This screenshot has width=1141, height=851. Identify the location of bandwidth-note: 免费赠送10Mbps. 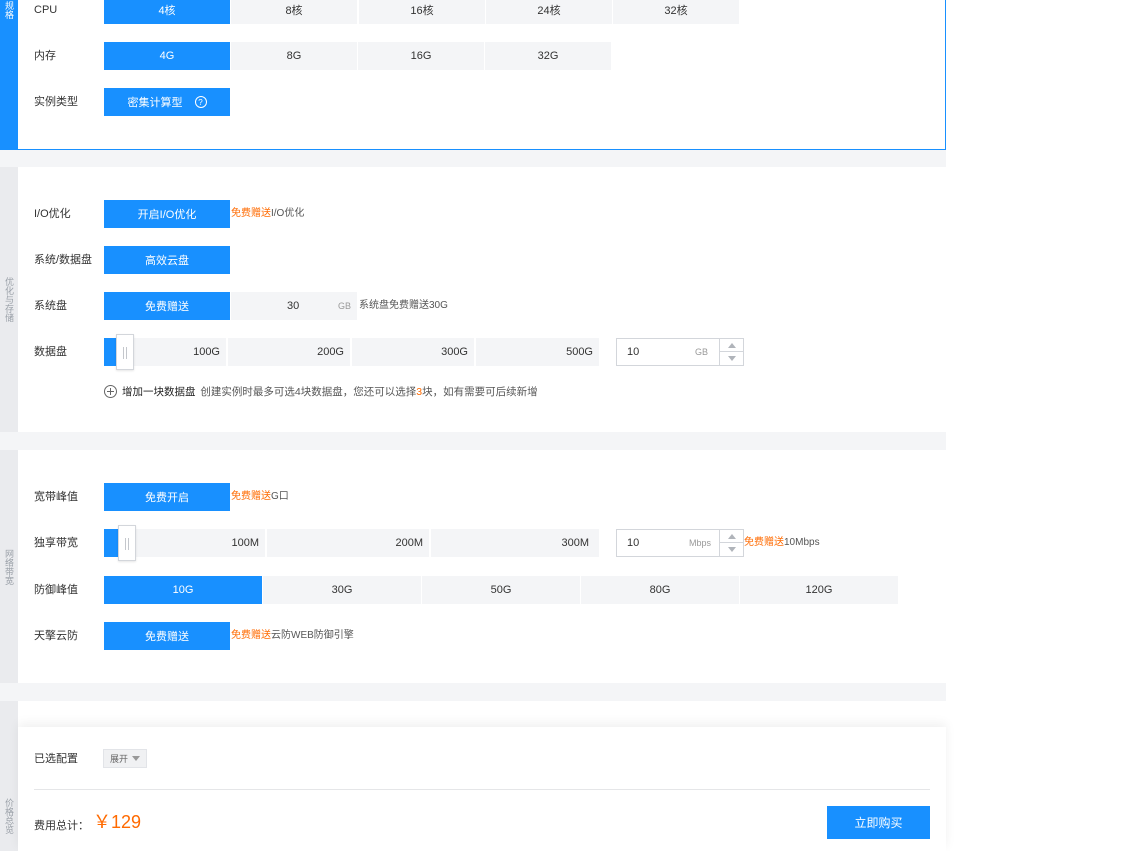
(782, 543).